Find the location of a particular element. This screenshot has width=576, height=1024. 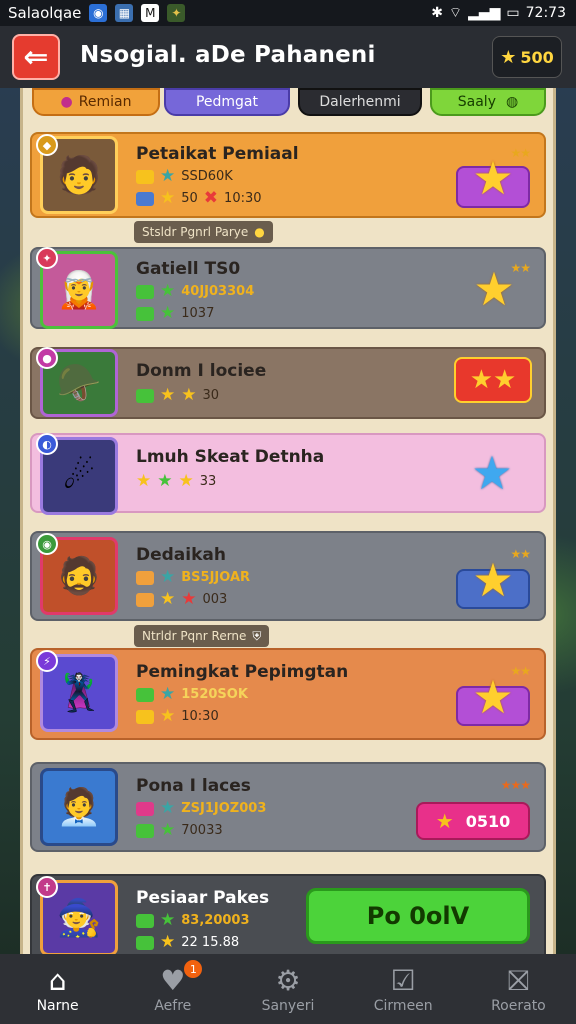

nav-item-settings: ⚙ Sanyeri is located at coordinates (287, 989).